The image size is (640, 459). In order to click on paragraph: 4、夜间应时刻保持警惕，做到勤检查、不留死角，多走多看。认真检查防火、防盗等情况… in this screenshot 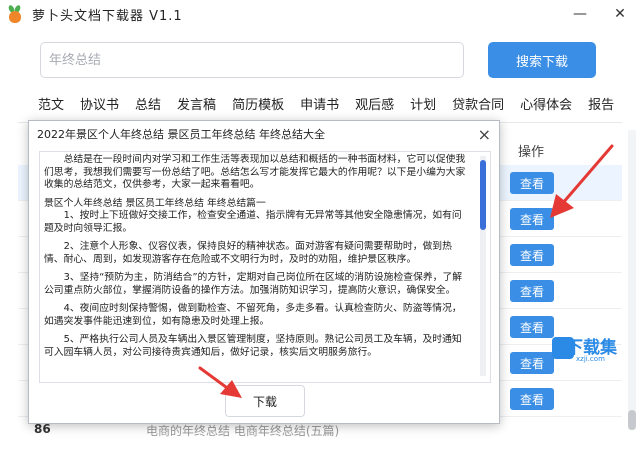, I will do `click(253, 315)`.